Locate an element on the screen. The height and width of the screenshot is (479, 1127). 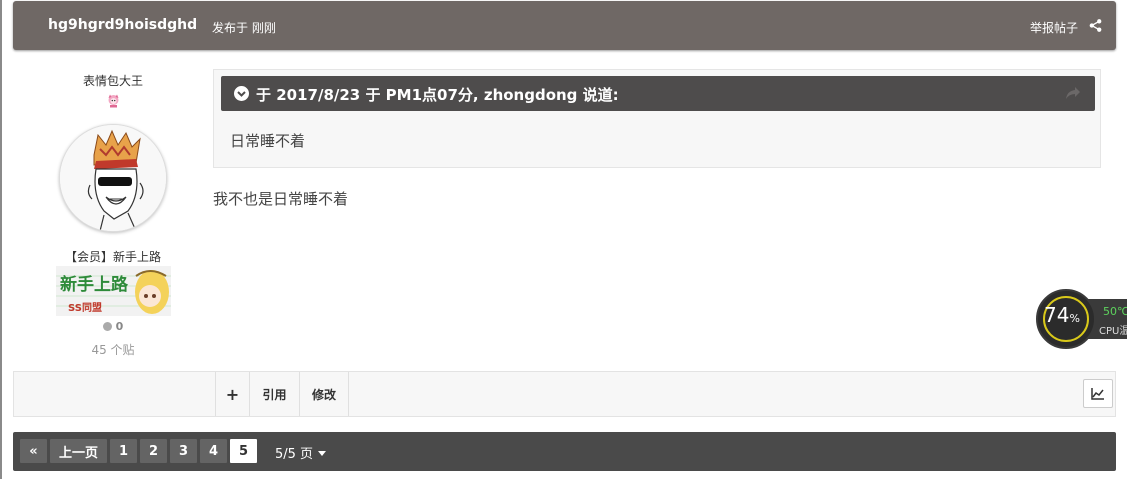
post-author-name: hg9hgrd9hoisdghd is located at coordinates (122, 25).